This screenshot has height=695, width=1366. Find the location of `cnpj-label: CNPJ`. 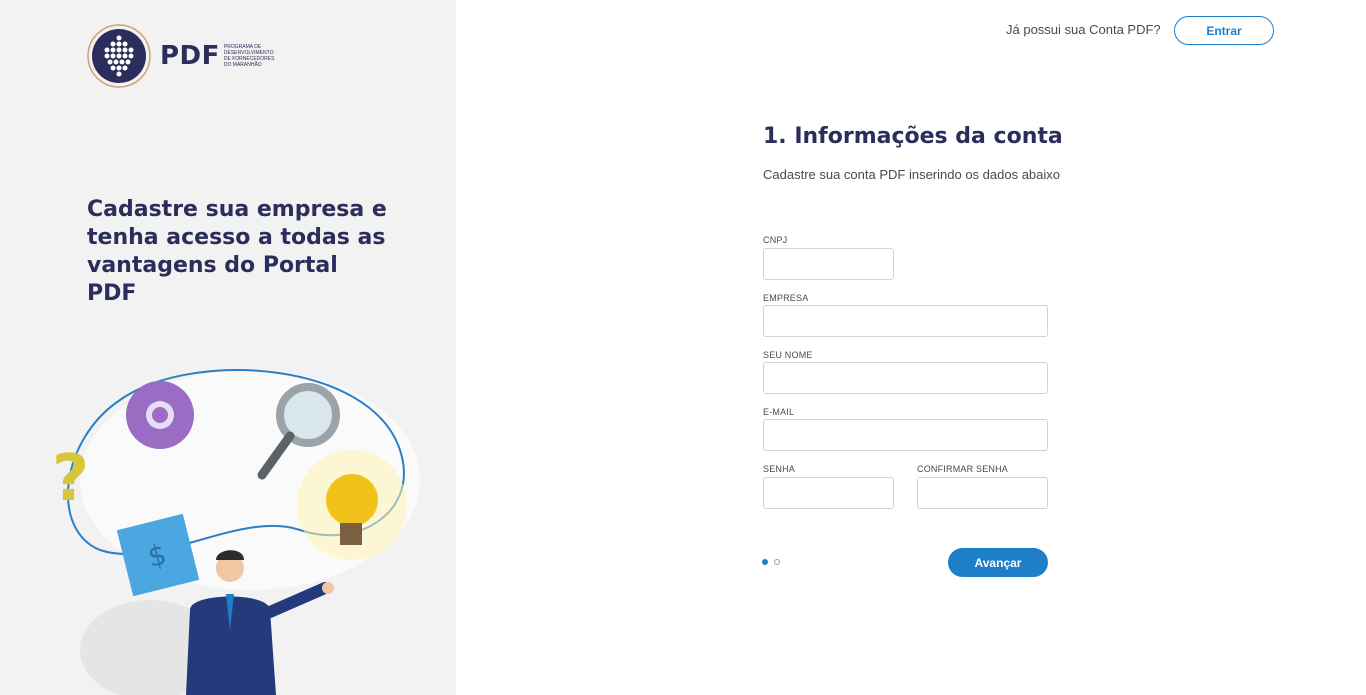

cnpj-label: CNPJ is located at coordinates (775, 240).